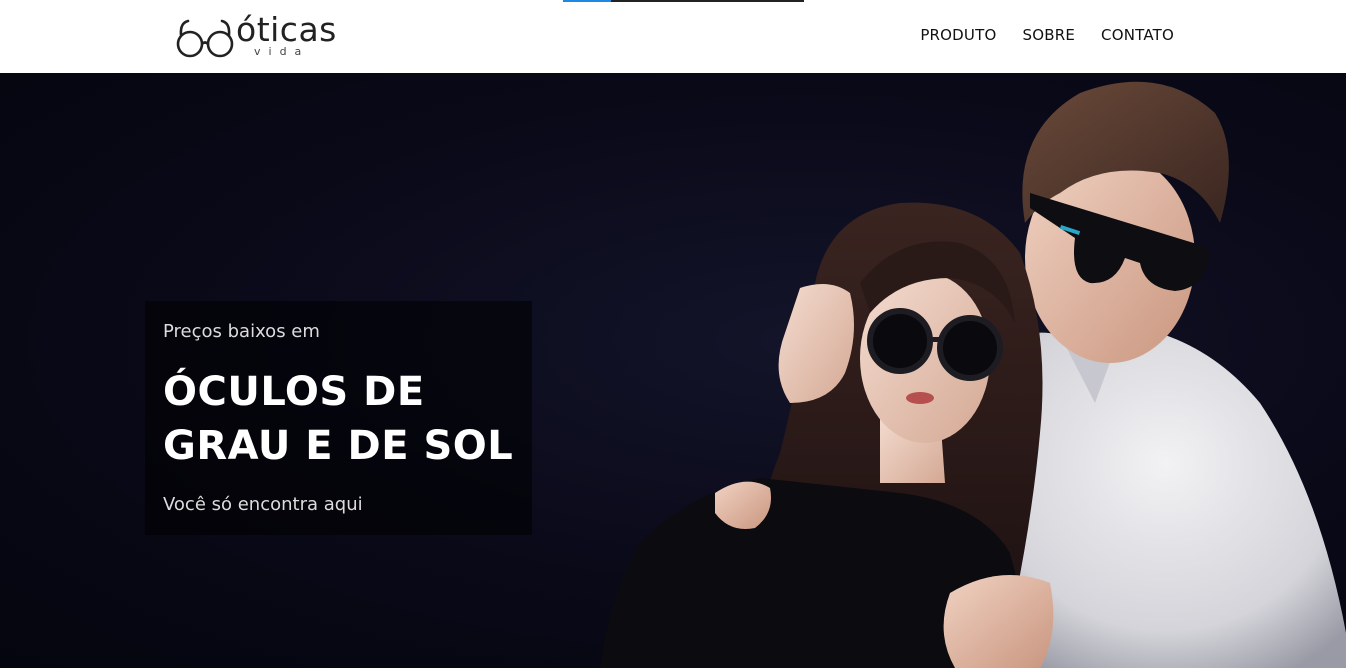 The width and height of the screenshot is (1346, 668). What do you see at coordinates (587, 1) in the screenshot?
I see `top-loading-bar-progress` at bounding box center [587, 1].